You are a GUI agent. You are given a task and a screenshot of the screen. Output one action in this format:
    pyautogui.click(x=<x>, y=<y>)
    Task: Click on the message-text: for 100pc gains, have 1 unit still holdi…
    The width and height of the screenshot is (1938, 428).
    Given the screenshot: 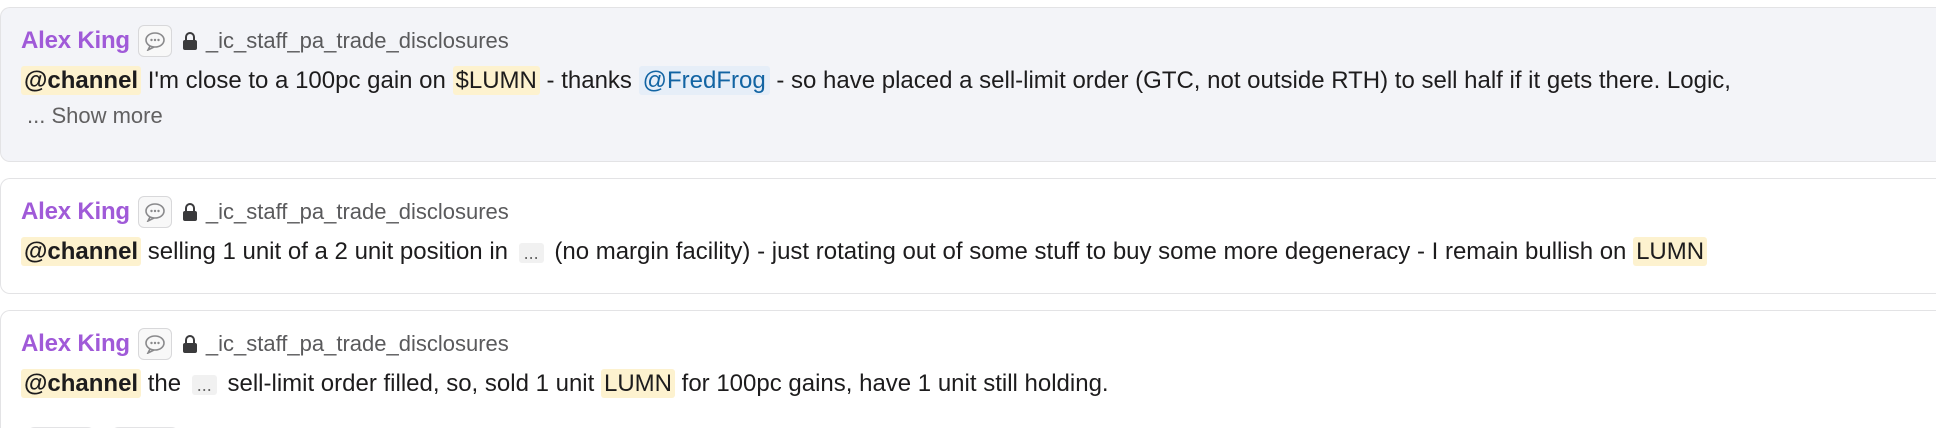 What is the action you would take?
    pyautogui.click(x=891, y=383)
    